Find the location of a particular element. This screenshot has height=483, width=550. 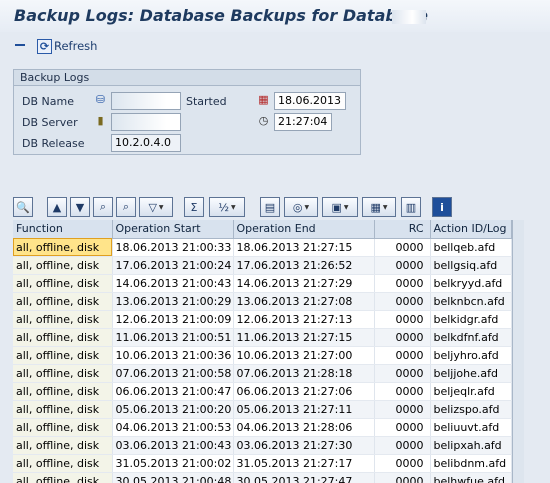

layout-icon: ▦ ▼ is located at coordinates (379, 207).